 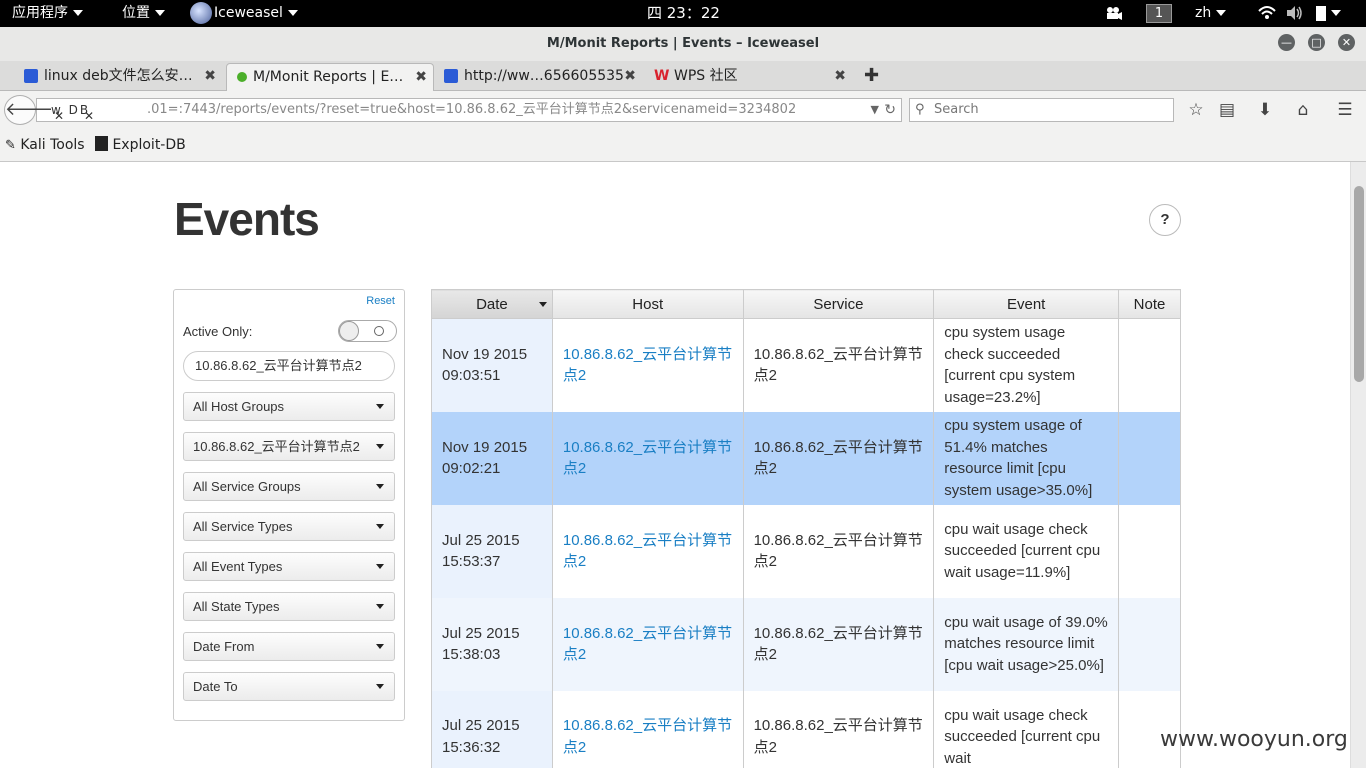 I want to click on column-header-note: Note, so click(x=1149, y=304).